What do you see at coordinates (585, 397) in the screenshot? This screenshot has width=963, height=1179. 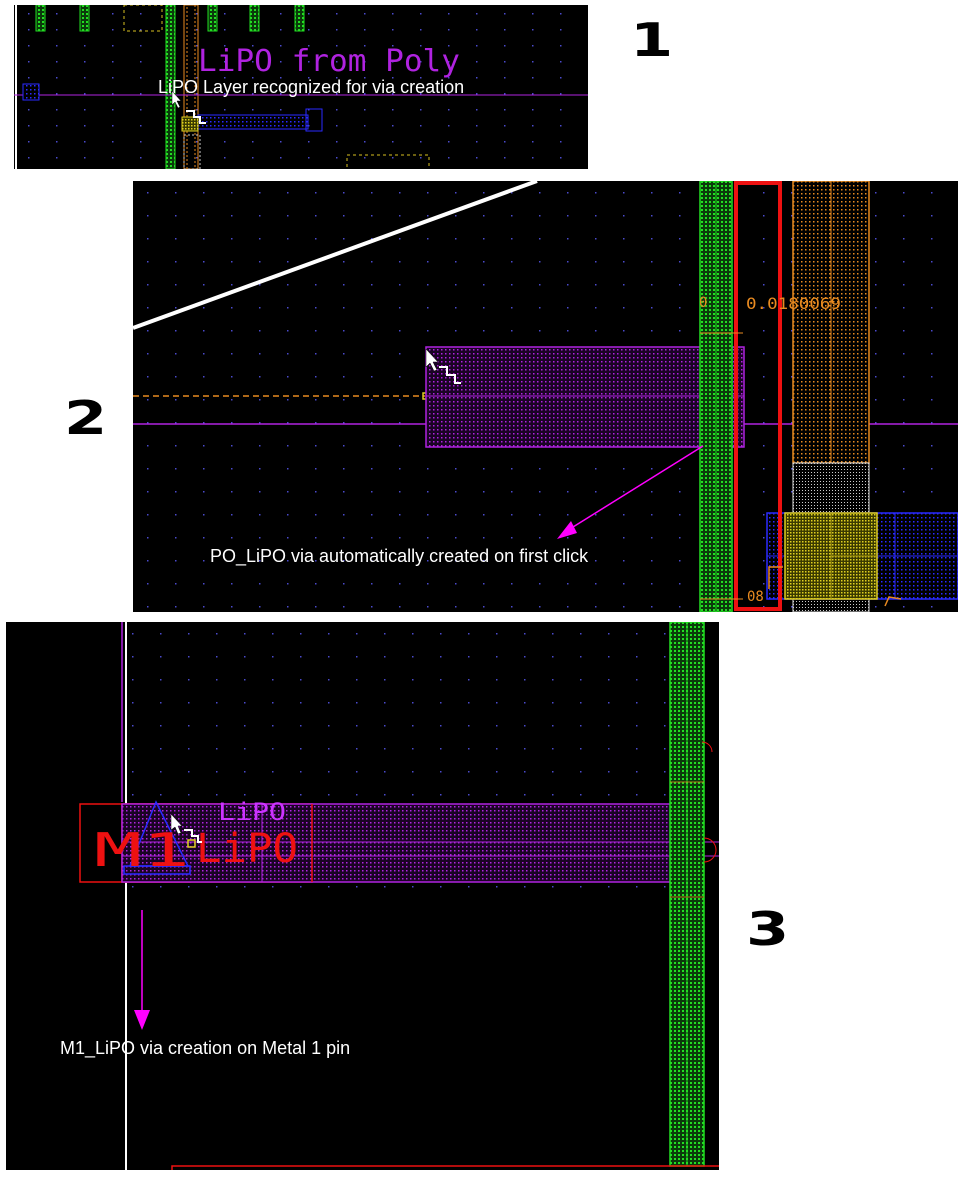 I see `lipo-shape` at bounding box center [585, 397].